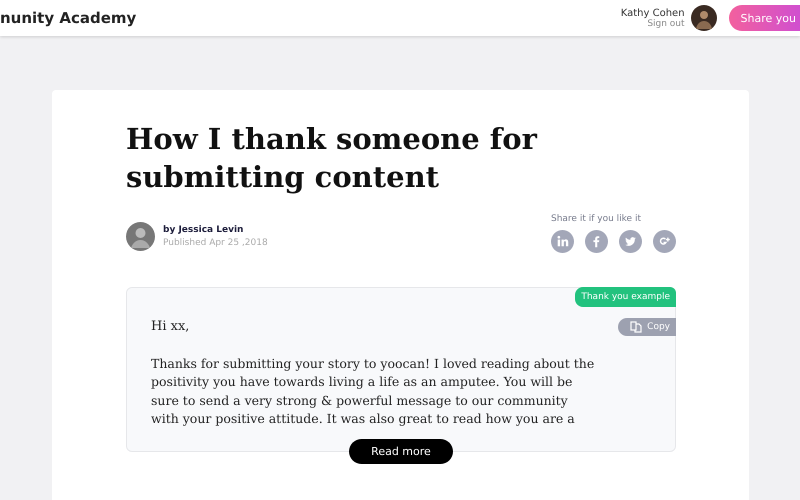 This screenshot has height=500, width=800. Describe the element at coordinates (630, 241) in the screenshot. I see `twitter-icon` at that location.